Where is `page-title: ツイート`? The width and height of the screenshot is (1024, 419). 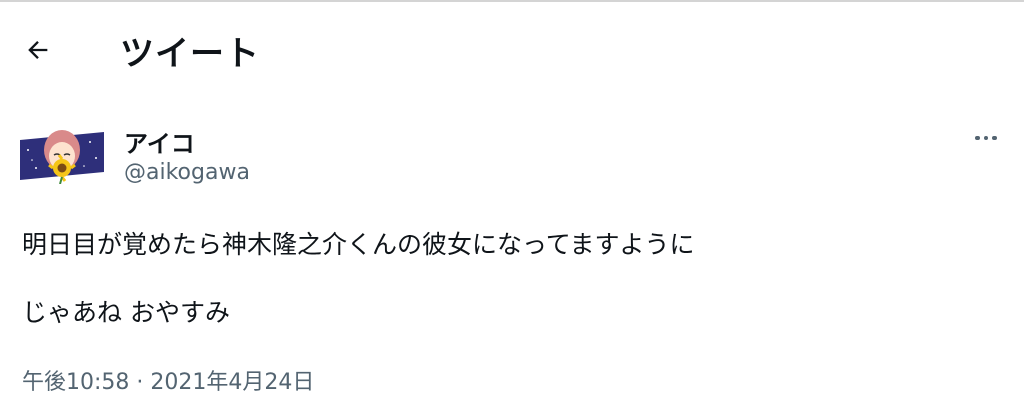 page-title: ツイート is located at coordinates (190, 54).